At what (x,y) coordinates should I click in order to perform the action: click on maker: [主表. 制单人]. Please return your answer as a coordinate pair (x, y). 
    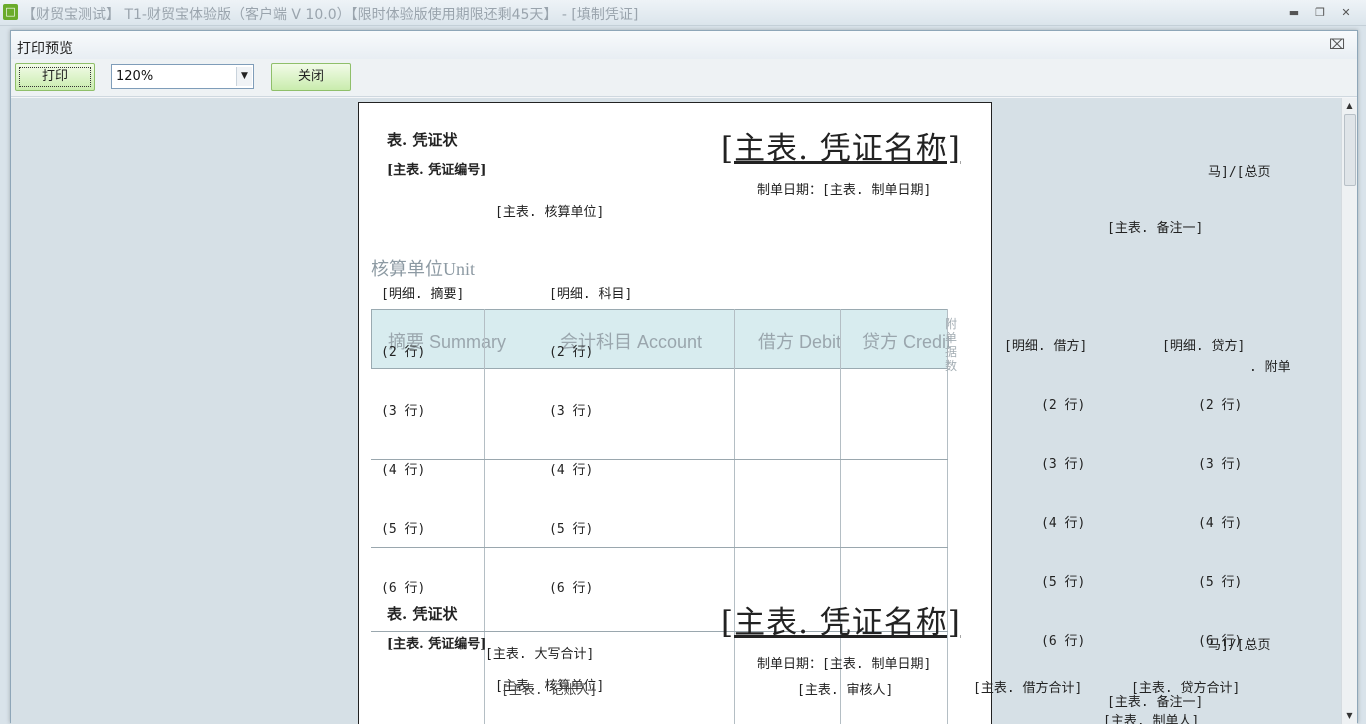
    Looking at the image, I should click on (1151, 719).